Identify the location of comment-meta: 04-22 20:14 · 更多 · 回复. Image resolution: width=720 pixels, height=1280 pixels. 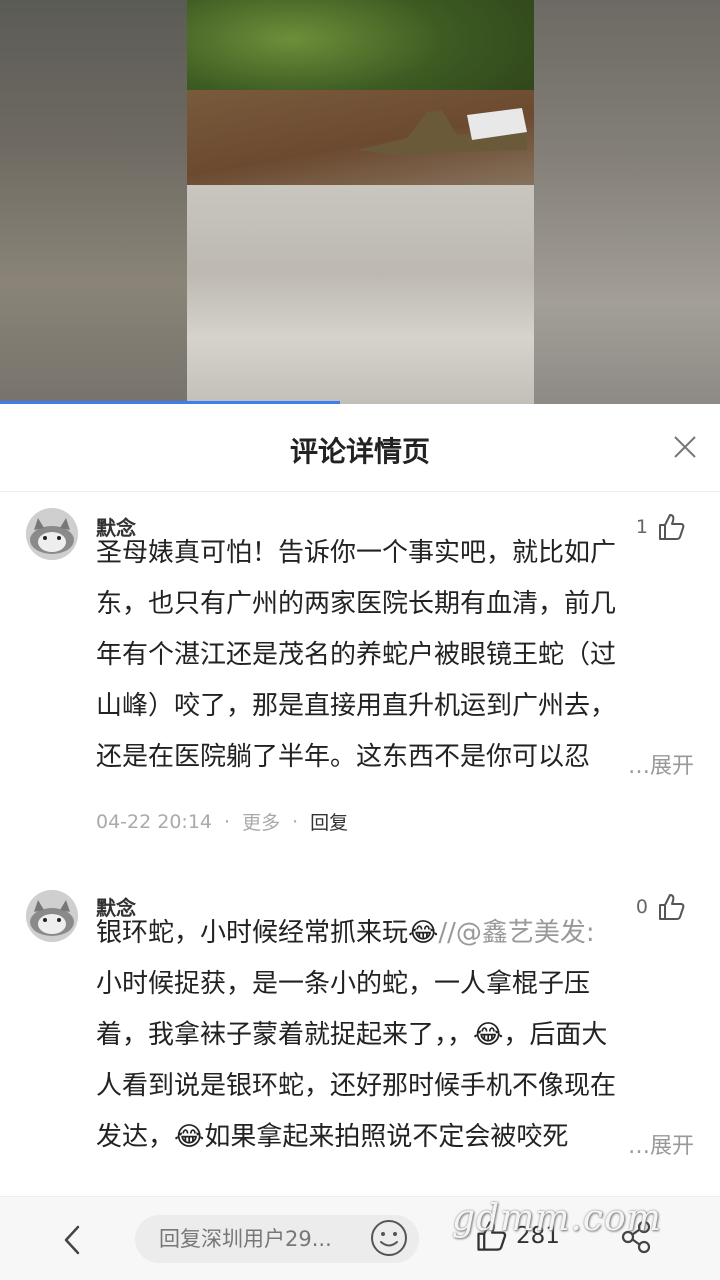
(222, 821).